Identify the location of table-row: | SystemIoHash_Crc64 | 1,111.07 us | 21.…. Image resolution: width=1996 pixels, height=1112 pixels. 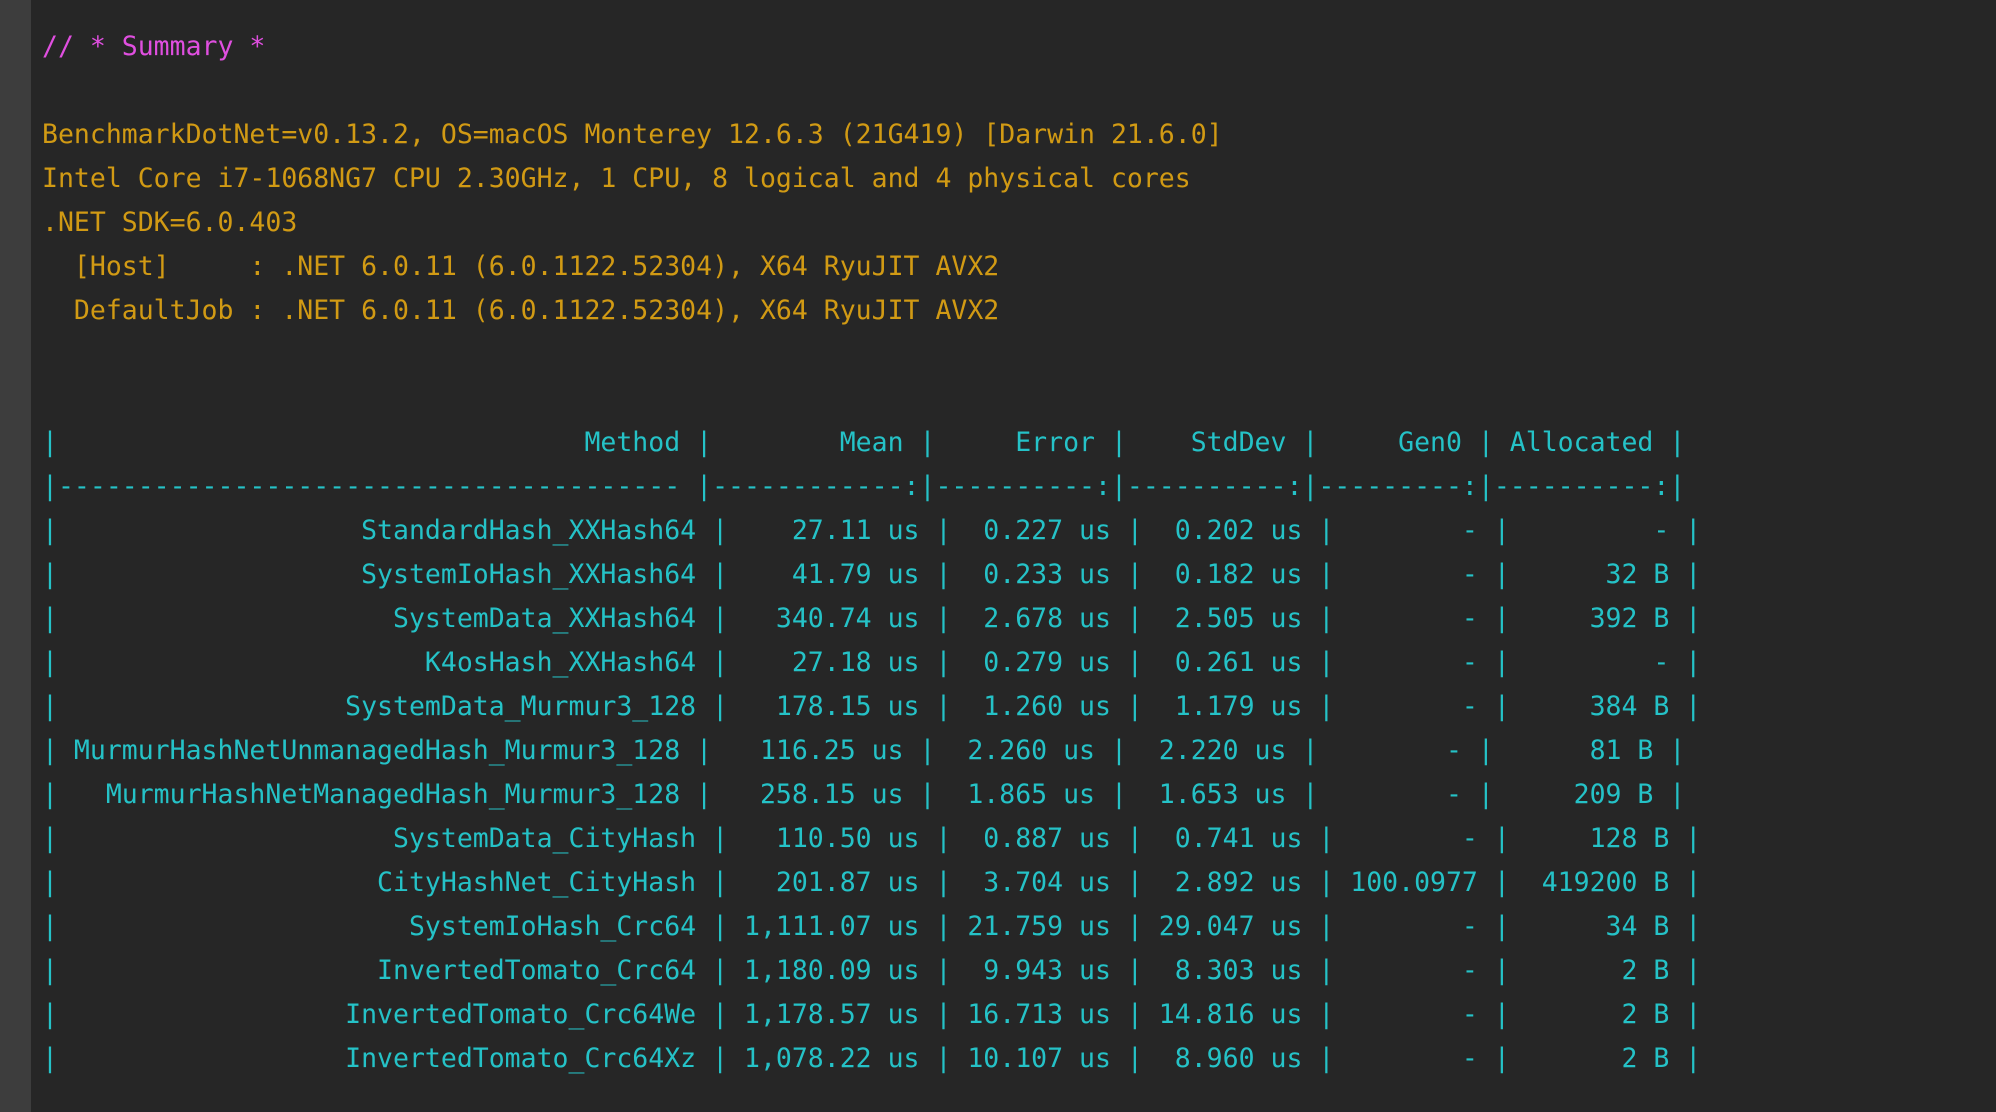
(872, 926).